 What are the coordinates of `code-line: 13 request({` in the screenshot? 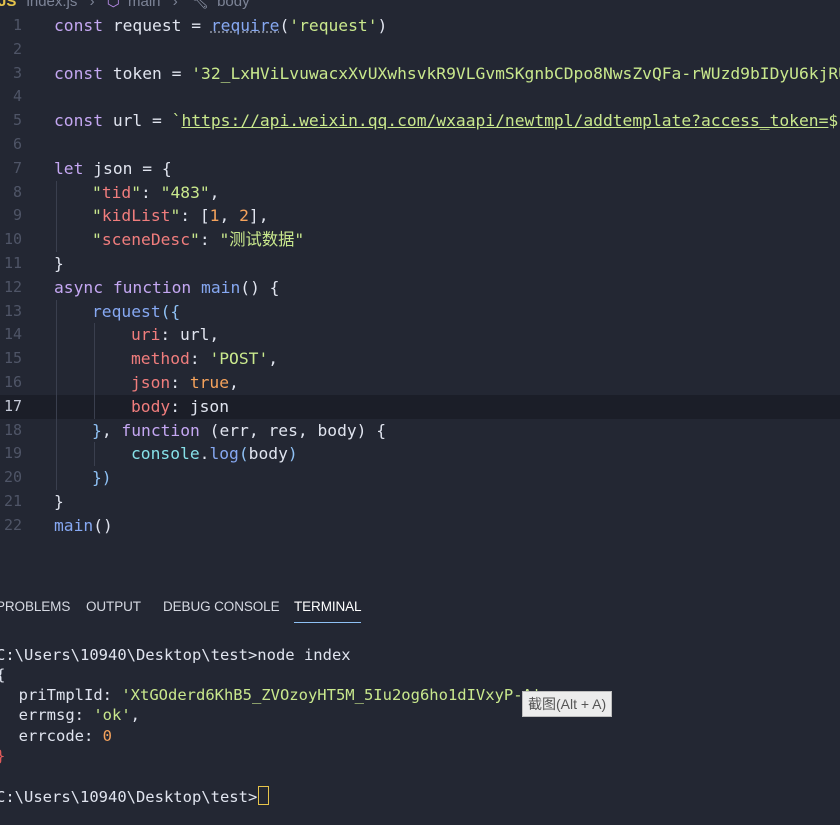 It's located at (420, 311).